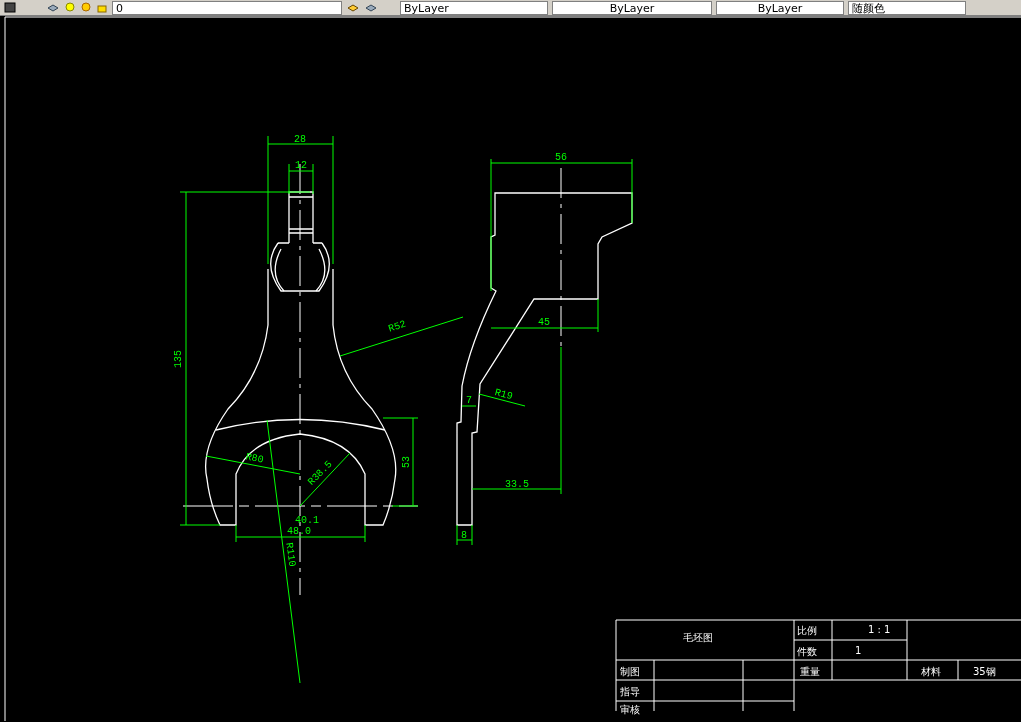  I want to click on dimension-label: R110, so click(290, 555).